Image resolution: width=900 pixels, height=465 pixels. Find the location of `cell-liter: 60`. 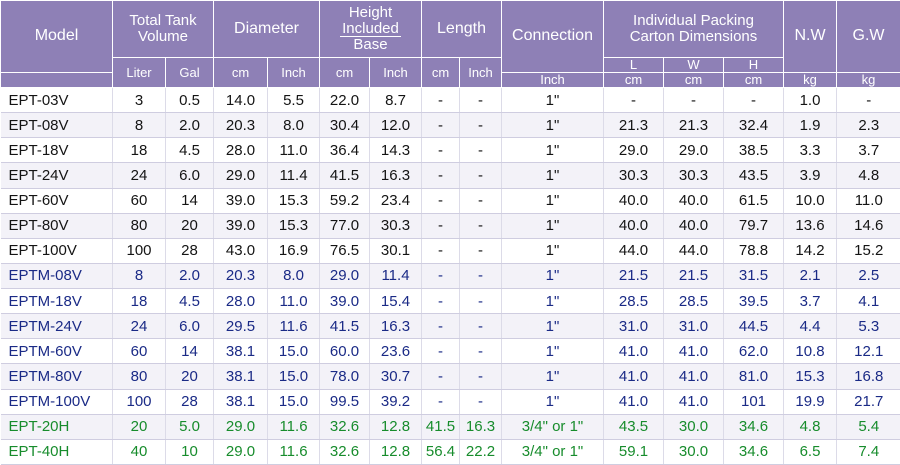

cell-liter: 60 is located at coordinates (139, 201).